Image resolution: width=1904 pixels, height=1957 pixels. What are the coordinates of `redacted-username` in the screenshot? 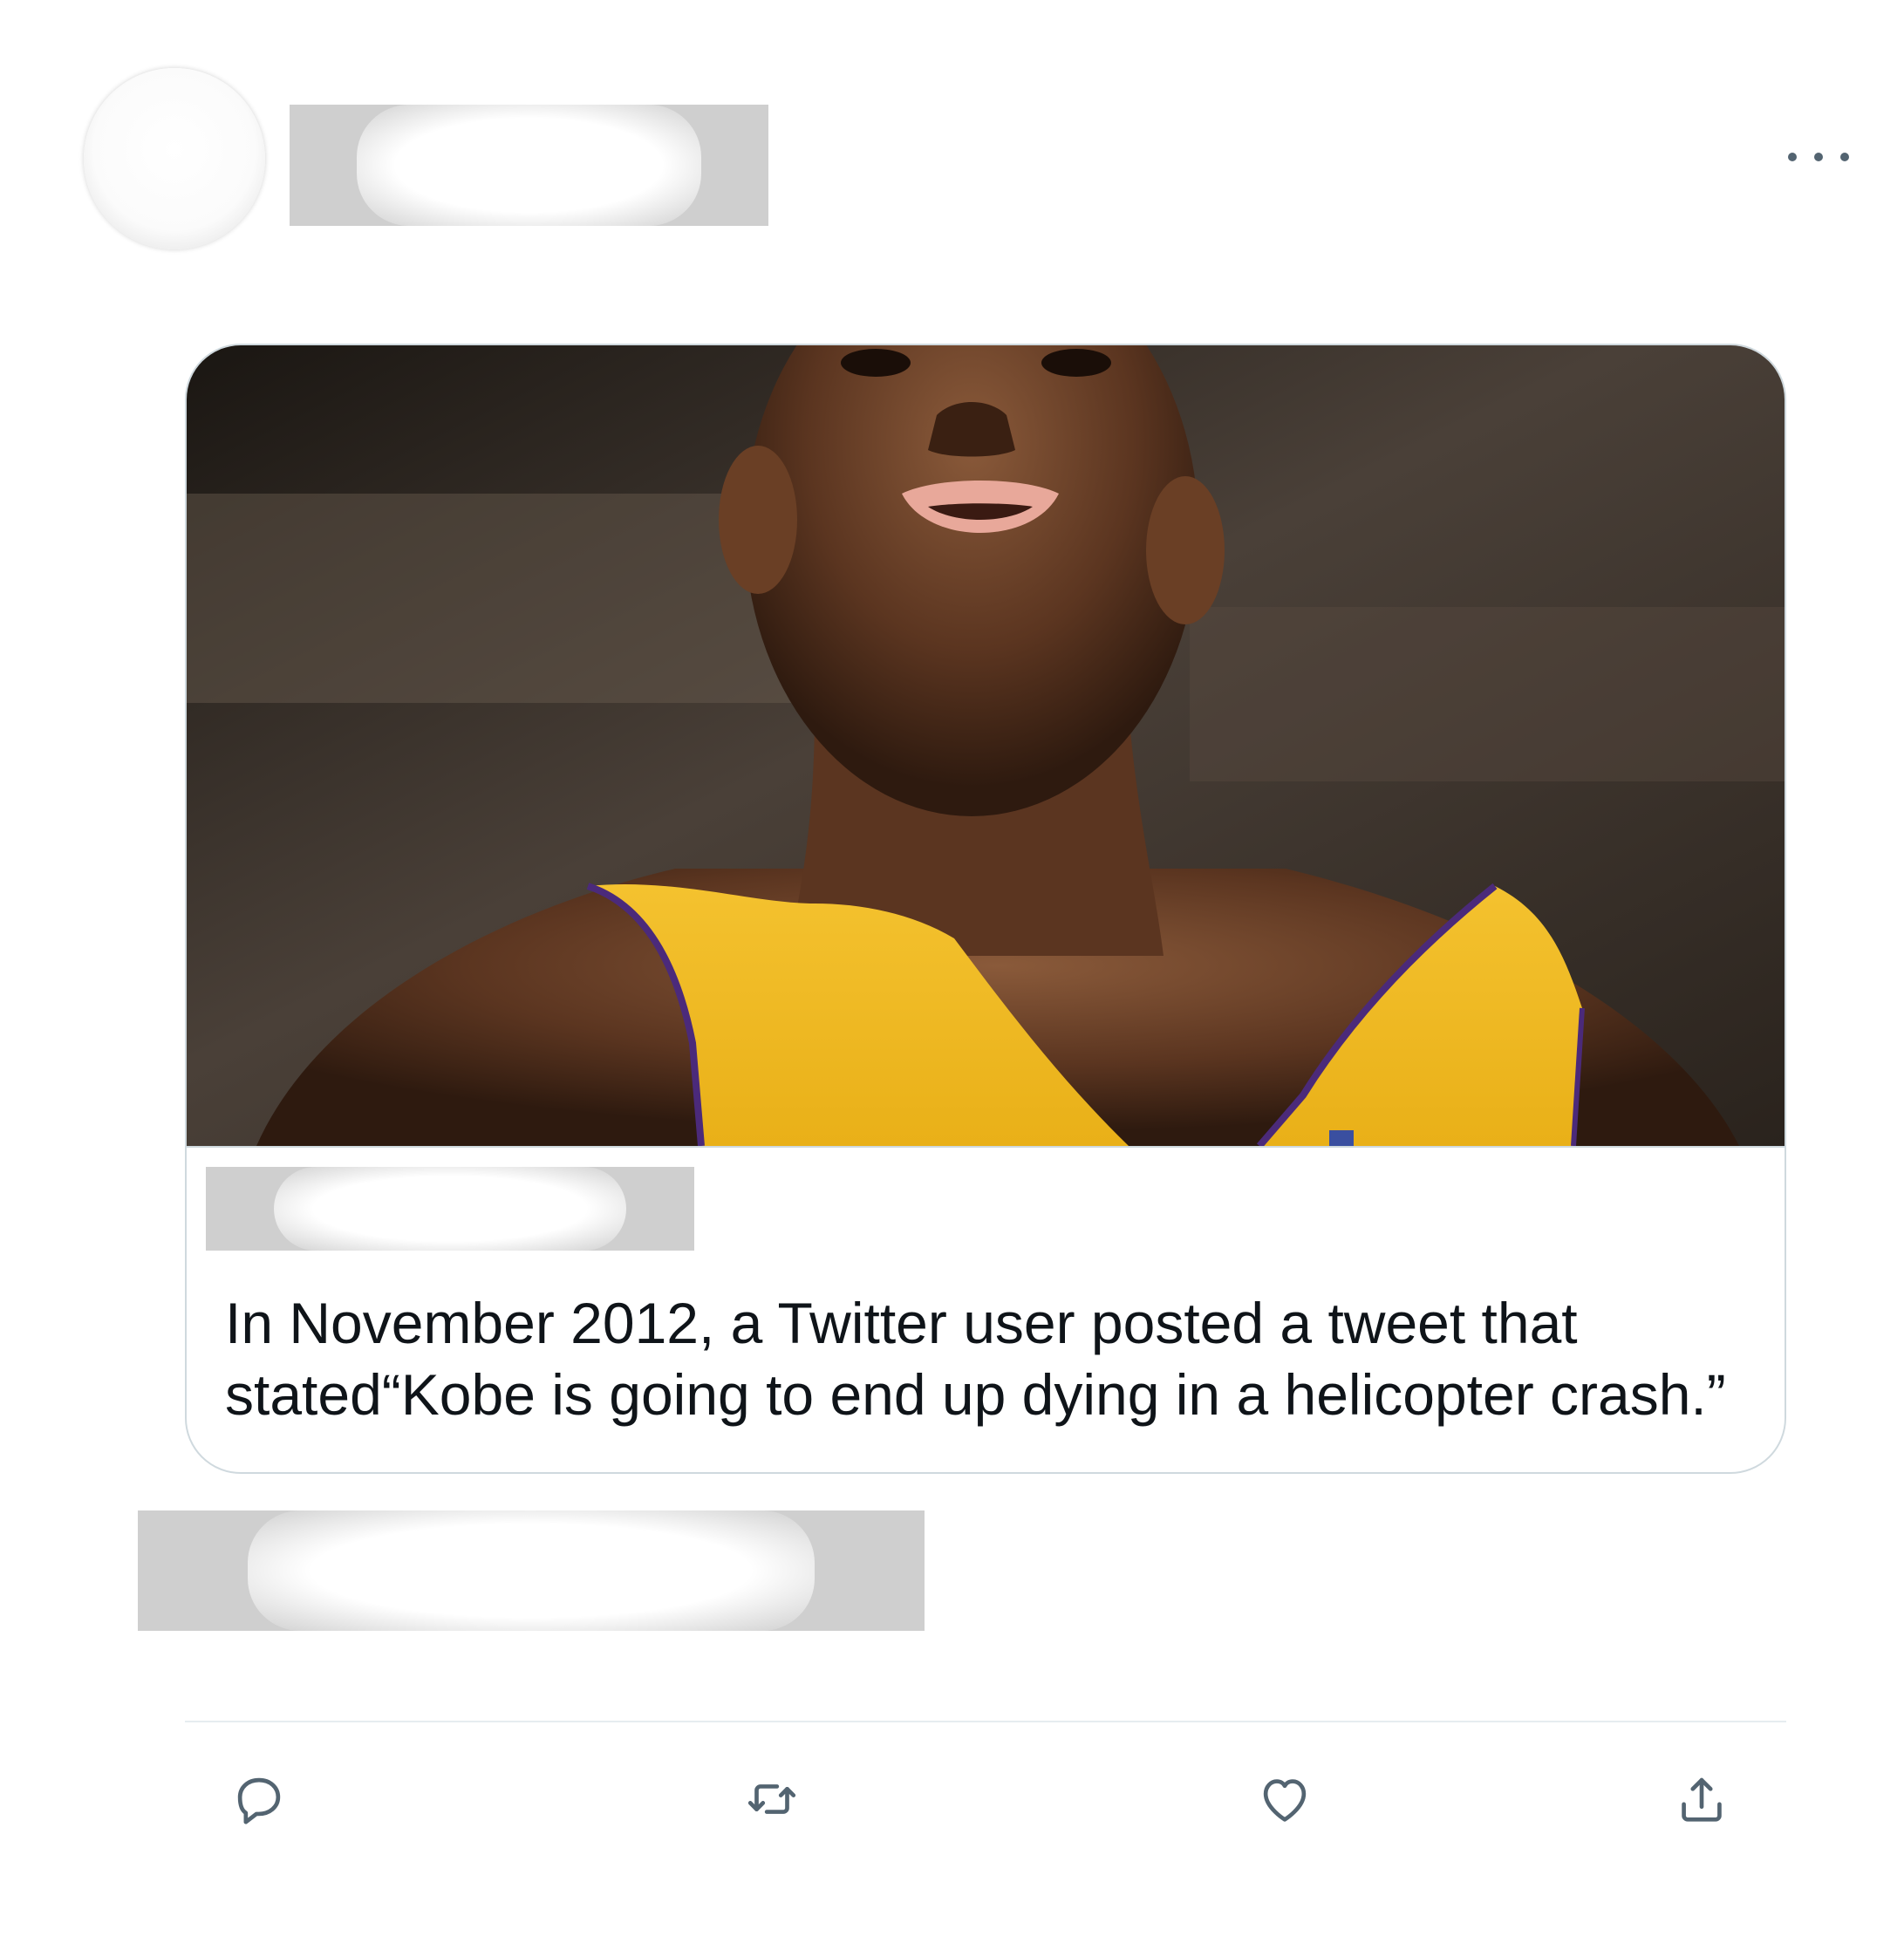 It's located at (529, 165).